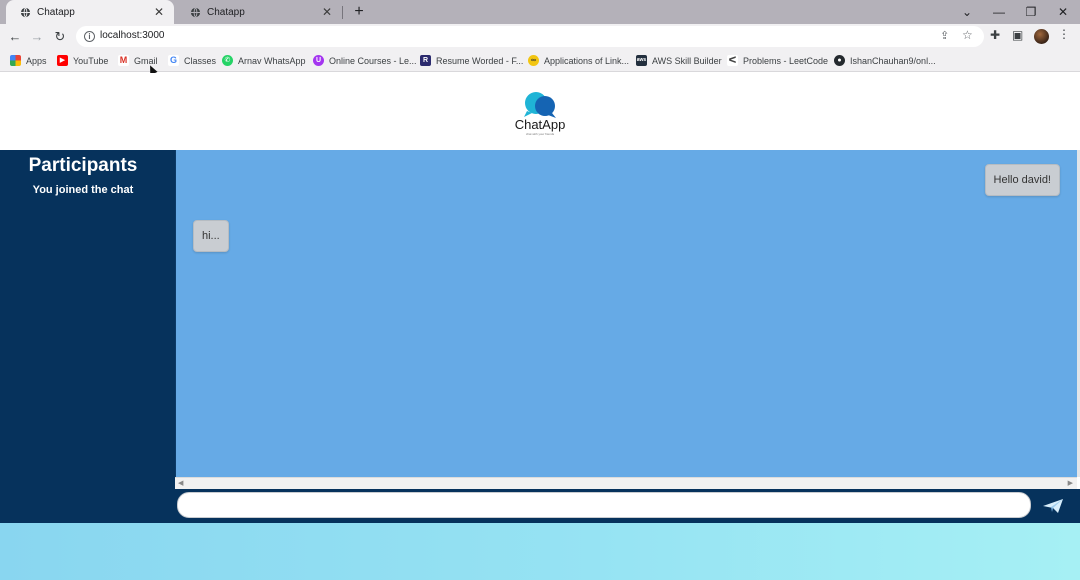 The image size is (1080, 580). What do you see at coordinates (87, 336) in the screenshot?
I see `participants-sidebar: Participants You joined the chat` at bounding box center [87, 336].